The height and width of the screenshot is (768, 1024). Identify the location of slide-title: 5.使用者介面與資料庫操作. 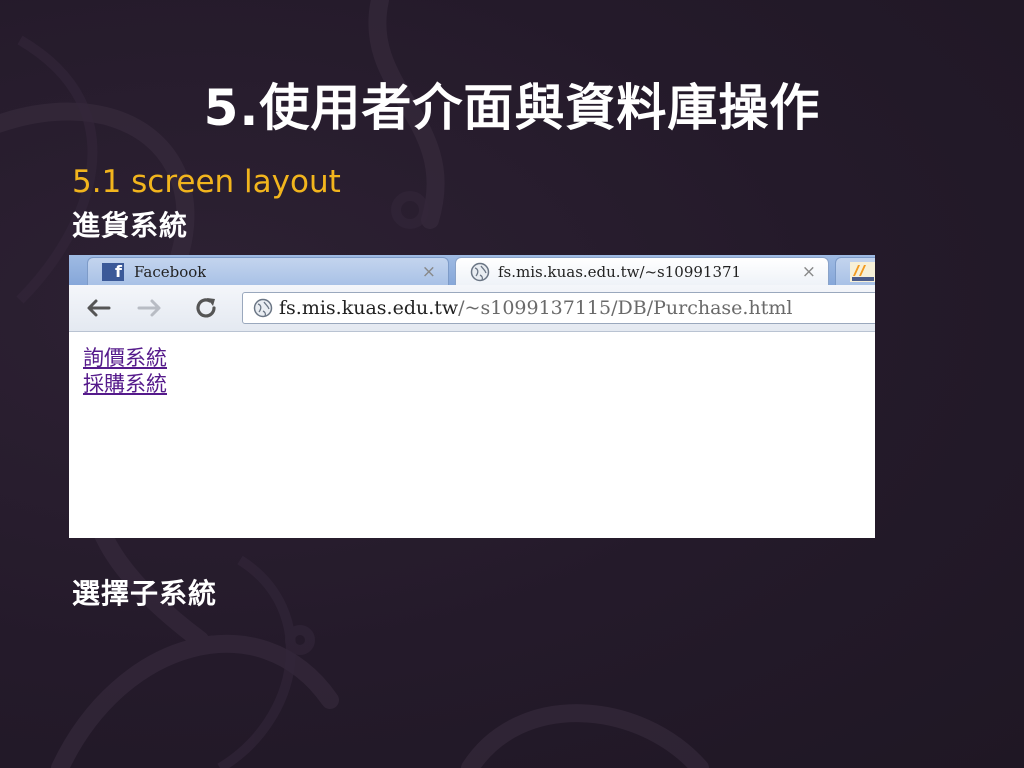
(512, 108).